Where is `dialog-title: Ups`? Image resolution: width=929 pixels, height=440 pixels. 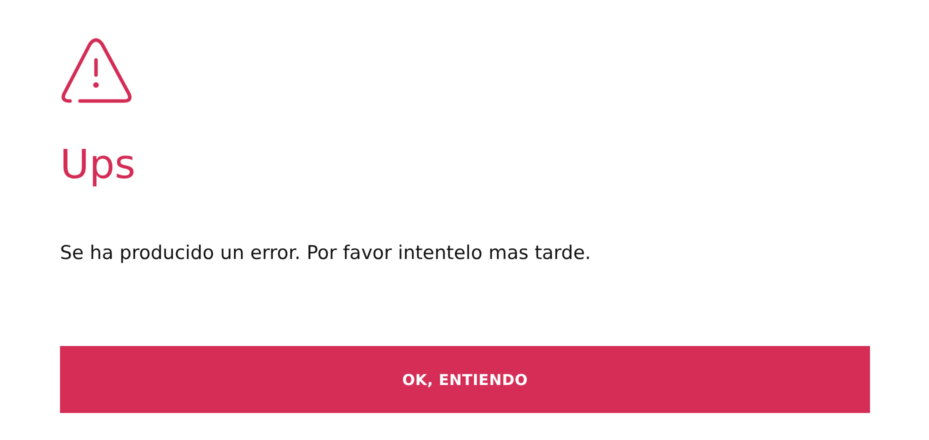 dialog-title: Ups is located at coordinates (98, 165).